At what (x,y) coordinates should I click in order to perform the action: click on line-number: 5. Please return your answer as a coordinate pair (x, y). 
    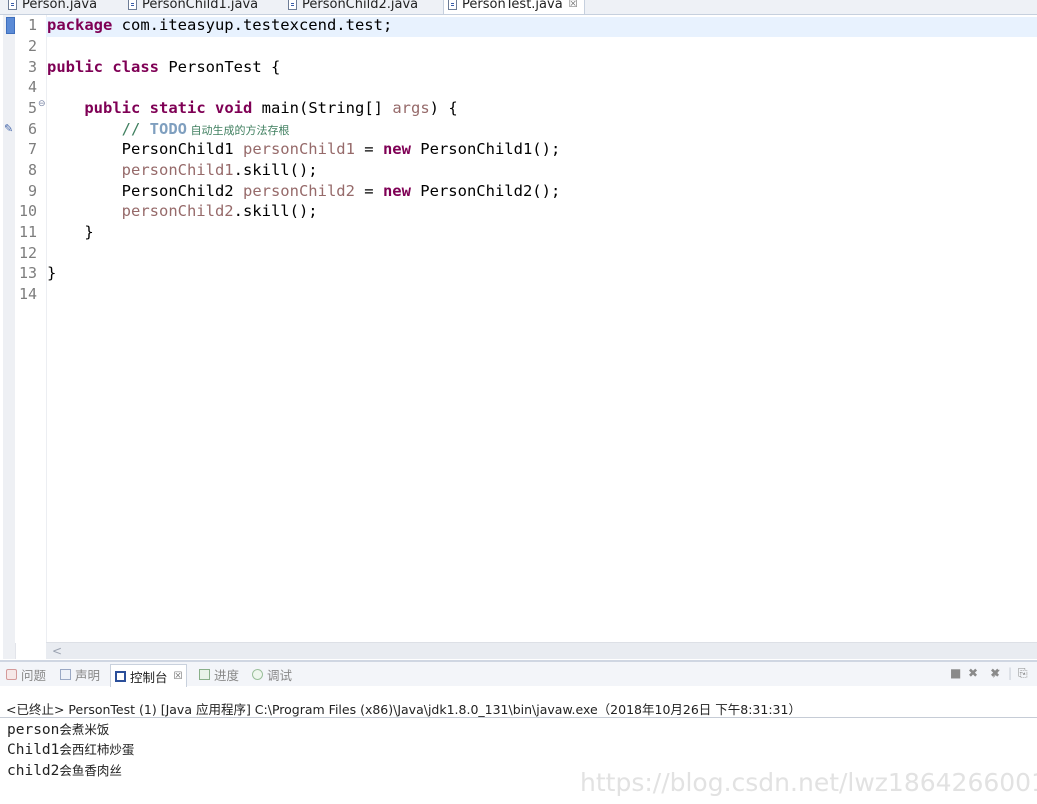
    Looking at the image, I should click on (32, 108).